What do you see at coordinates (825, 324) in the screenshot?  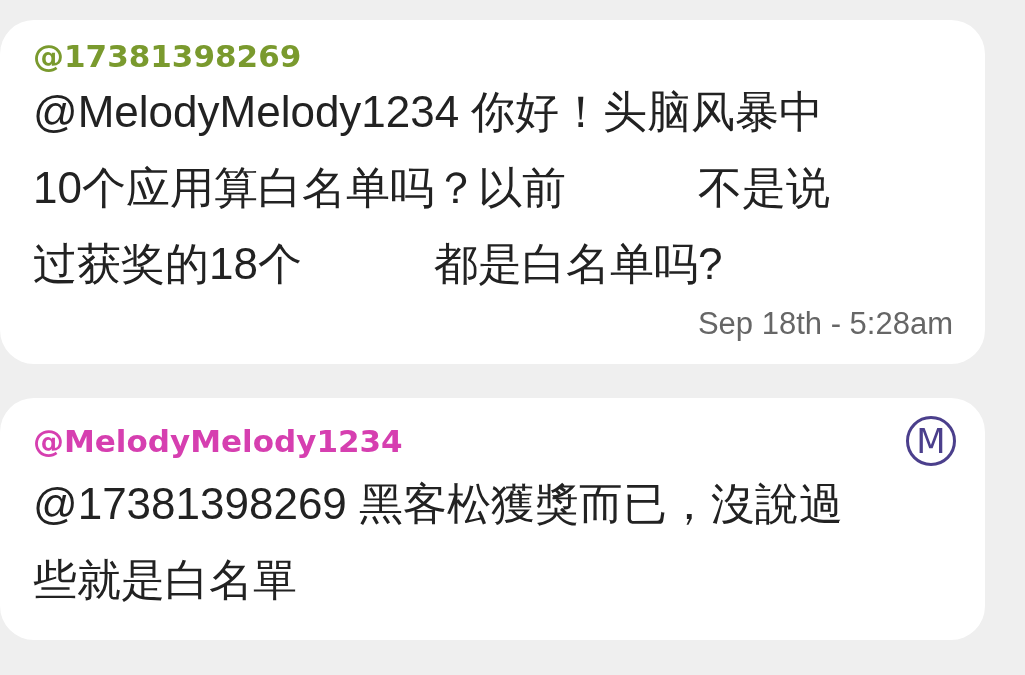 I see `message-time: Sep 18th - 5:28am` at bounding box center [825, 324].